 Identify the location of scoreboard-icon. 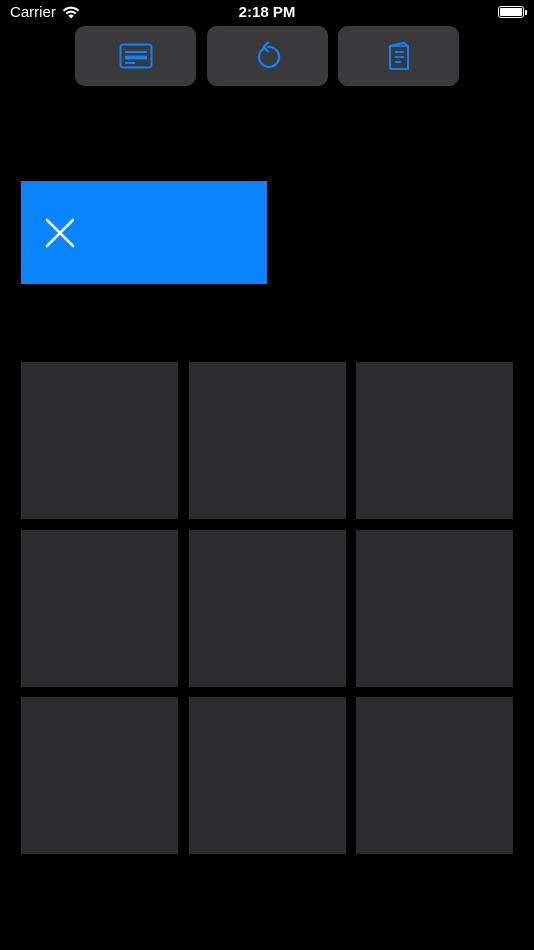
(135, 56).